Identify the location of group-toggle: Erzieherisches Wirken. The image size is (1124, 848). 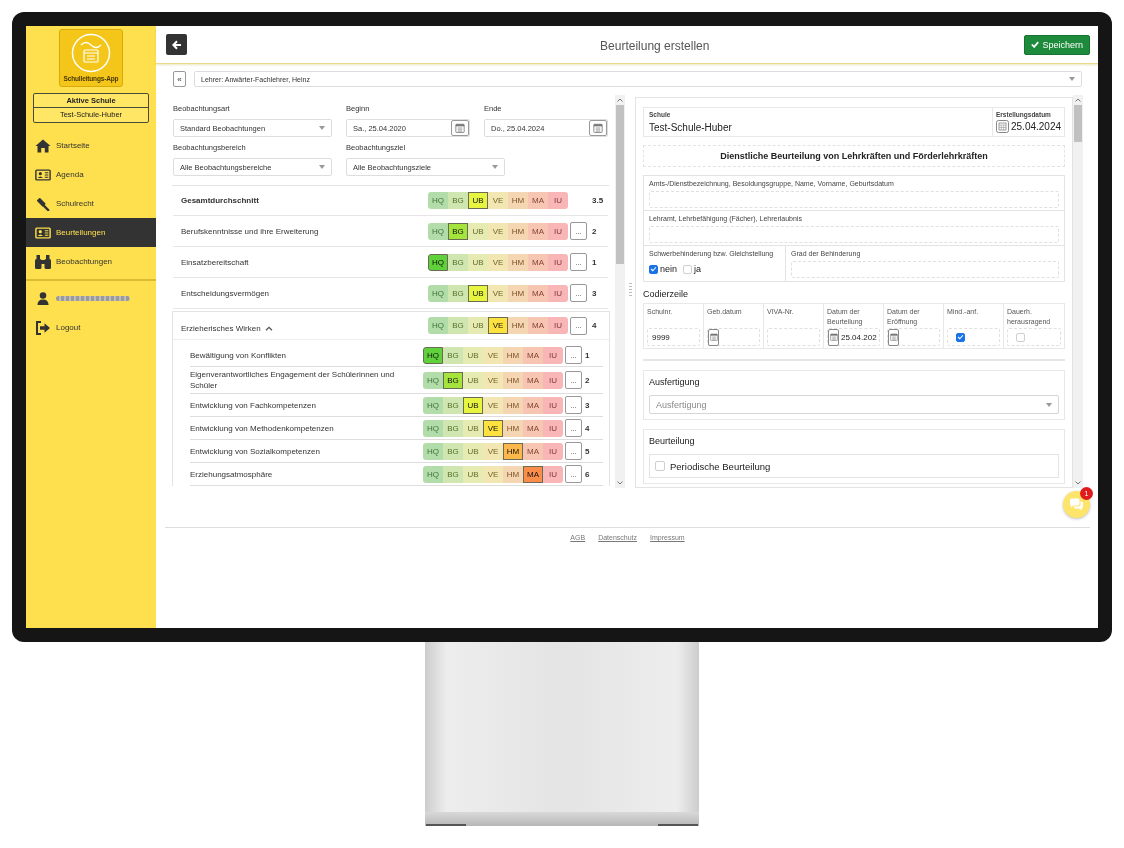
(227, 328).